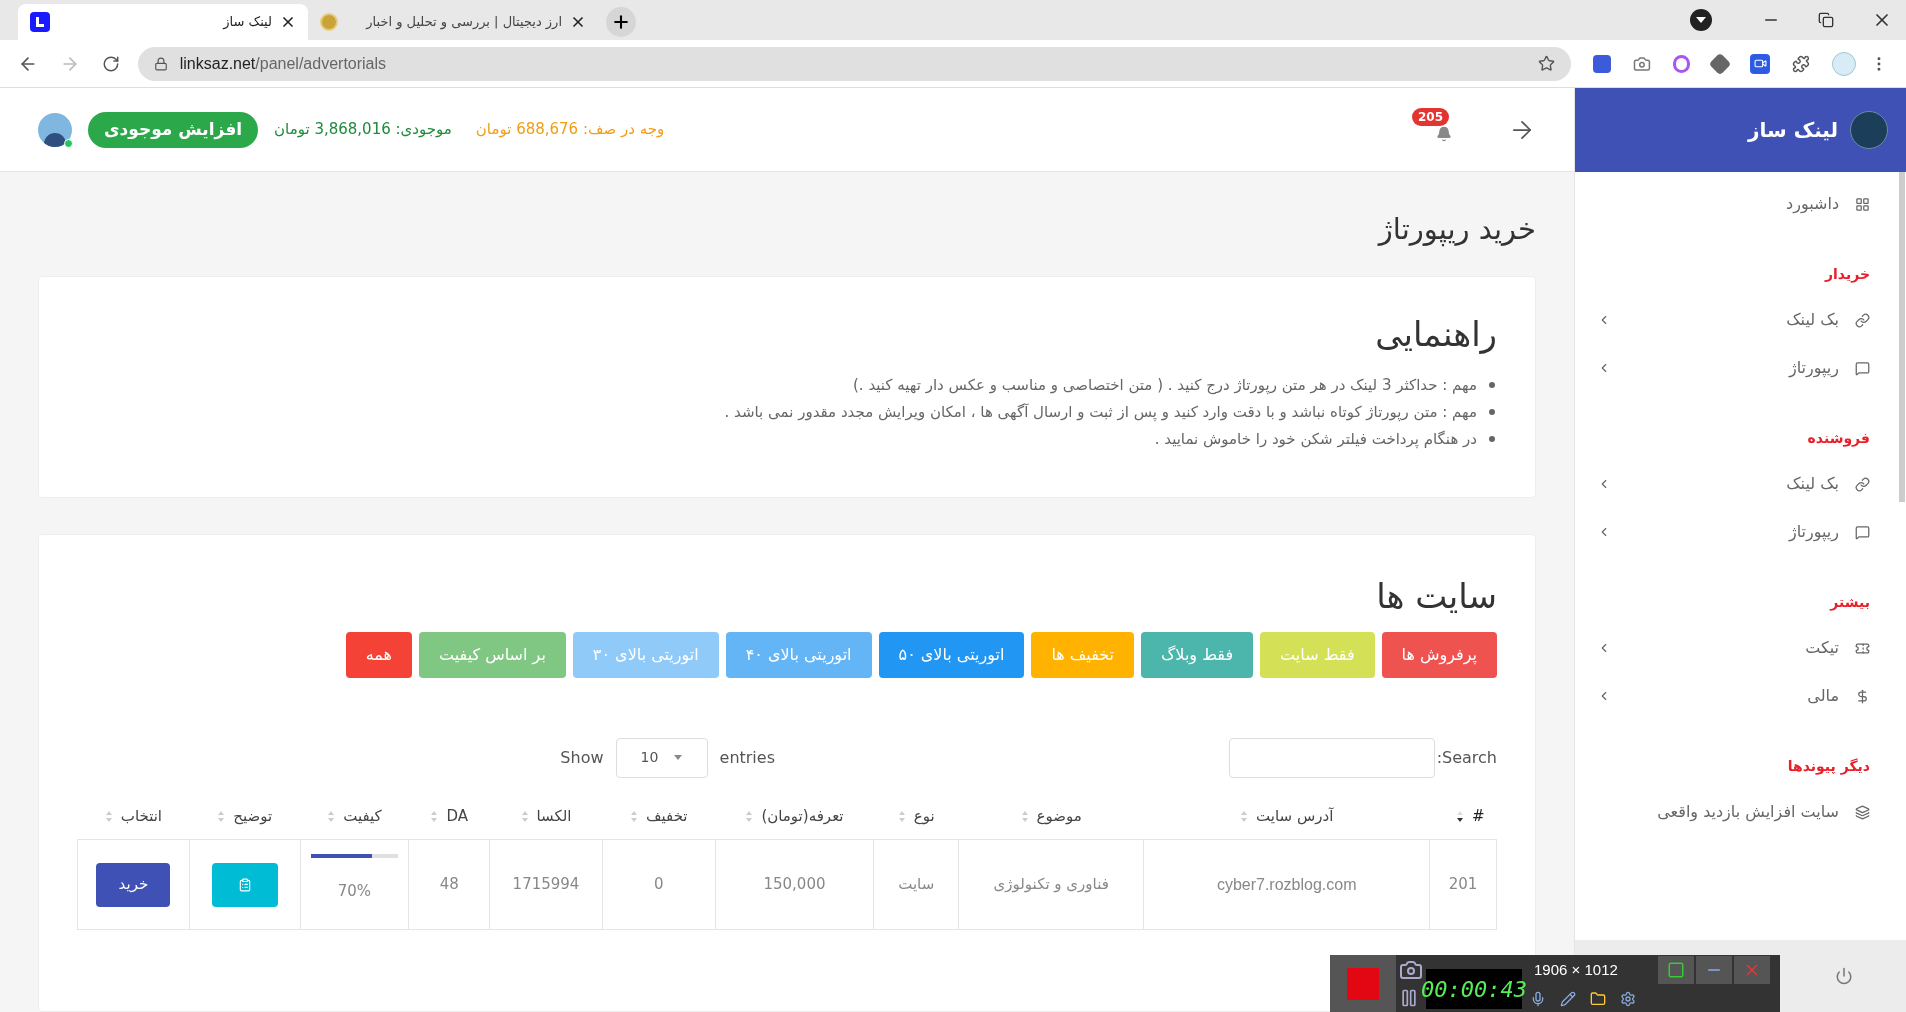  Describe the element at coordinates (283, 63) in the screenshot. I see `url-text: linksaz.net/panel/advertorials` at that location.